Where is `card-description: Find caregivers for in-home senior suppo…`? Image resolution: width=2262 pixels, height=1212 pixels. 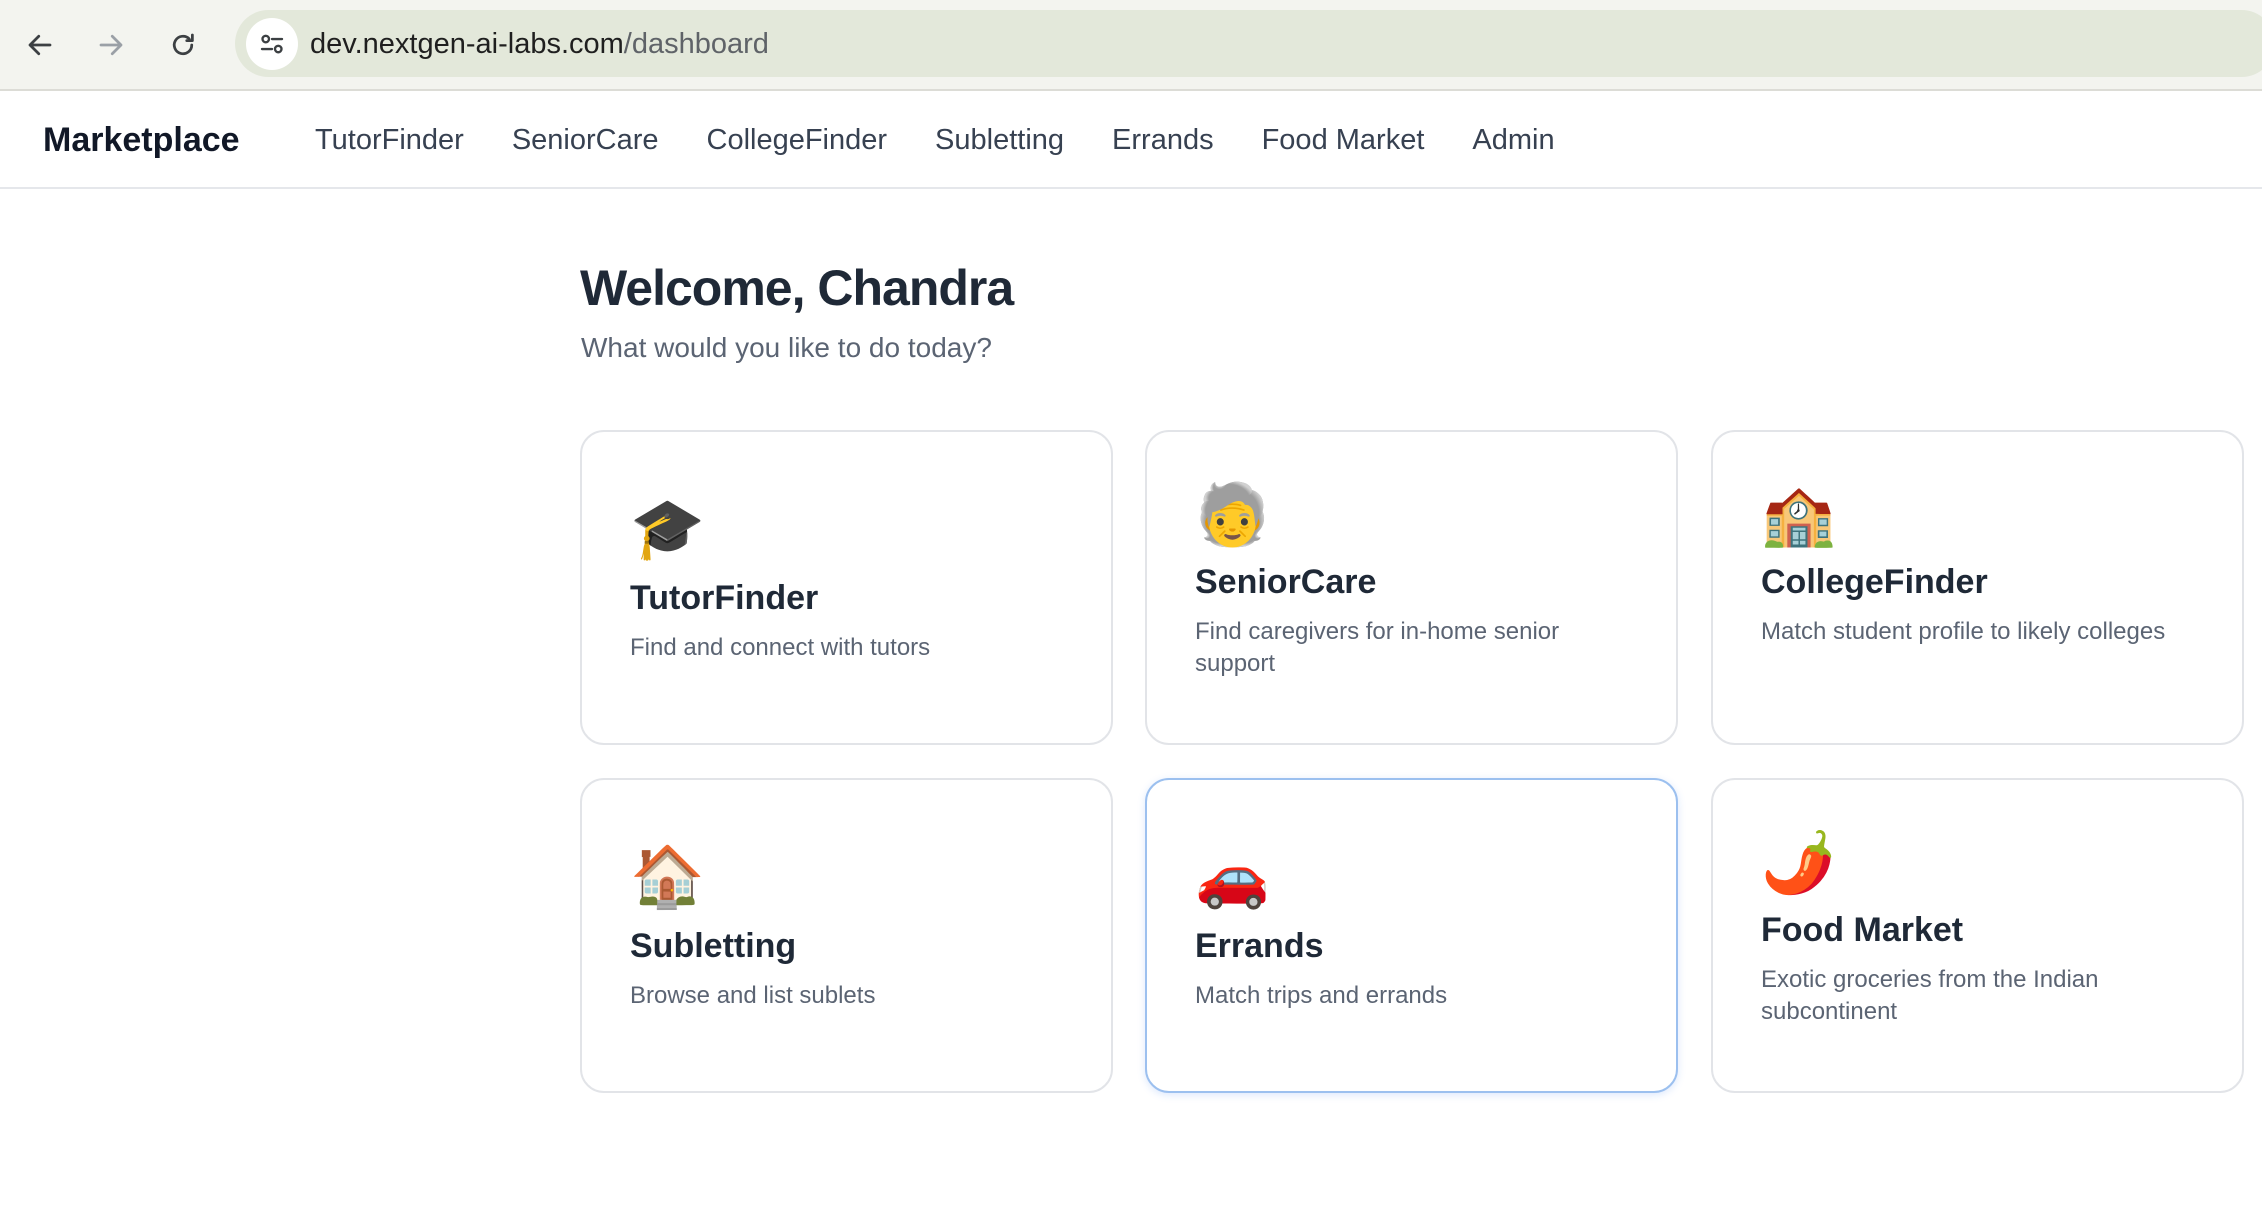
card-description: Find caregivers for in-home senior suppo… is located at coordinates (1377, 647).